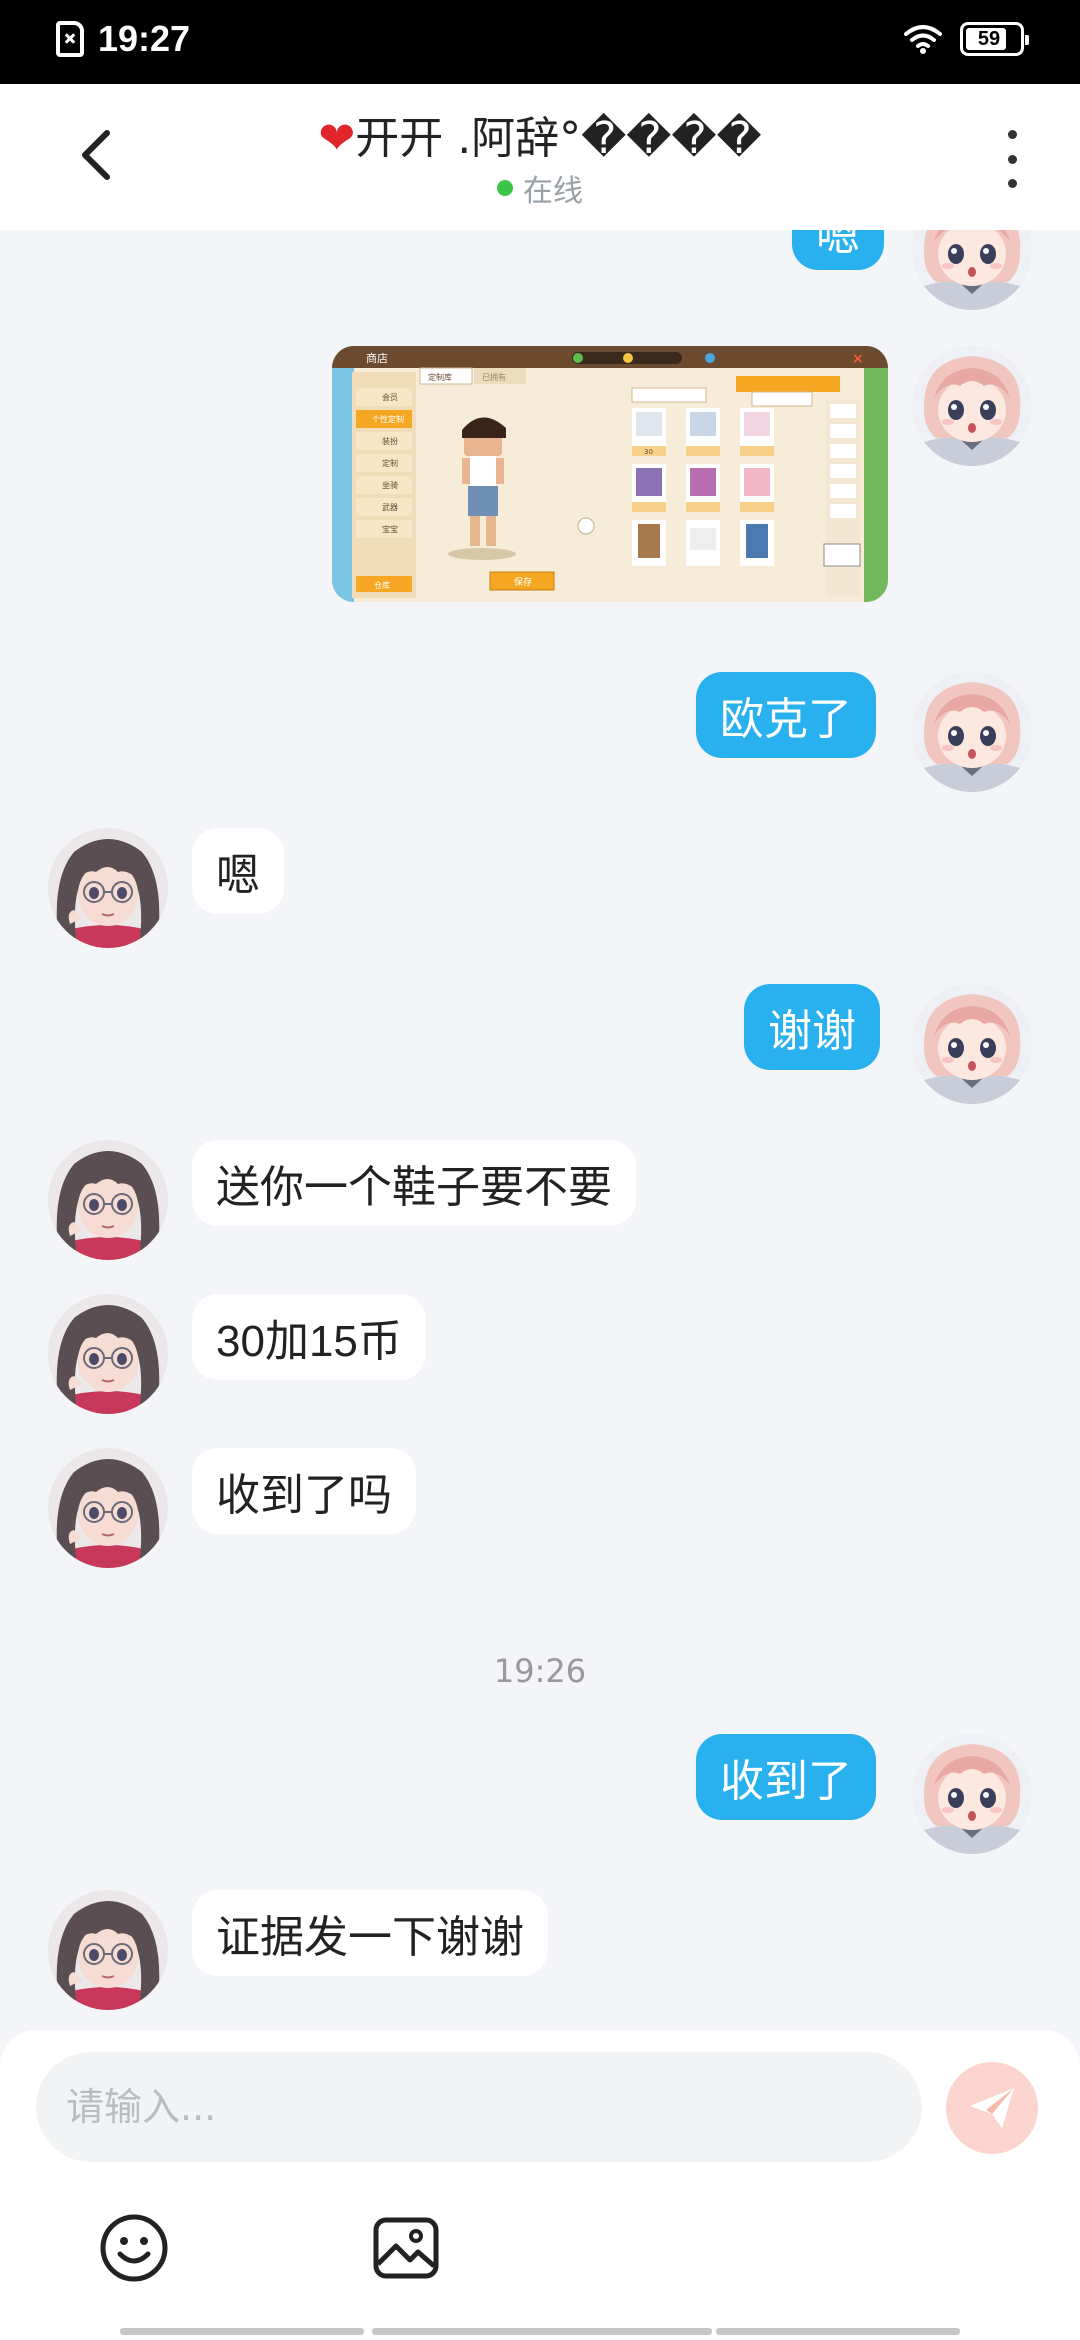 This screenshot has height=2340, width=1080. Describe the element at coordinates (540, 2332) in the screenshot. I see `gesture-bar` at that location.